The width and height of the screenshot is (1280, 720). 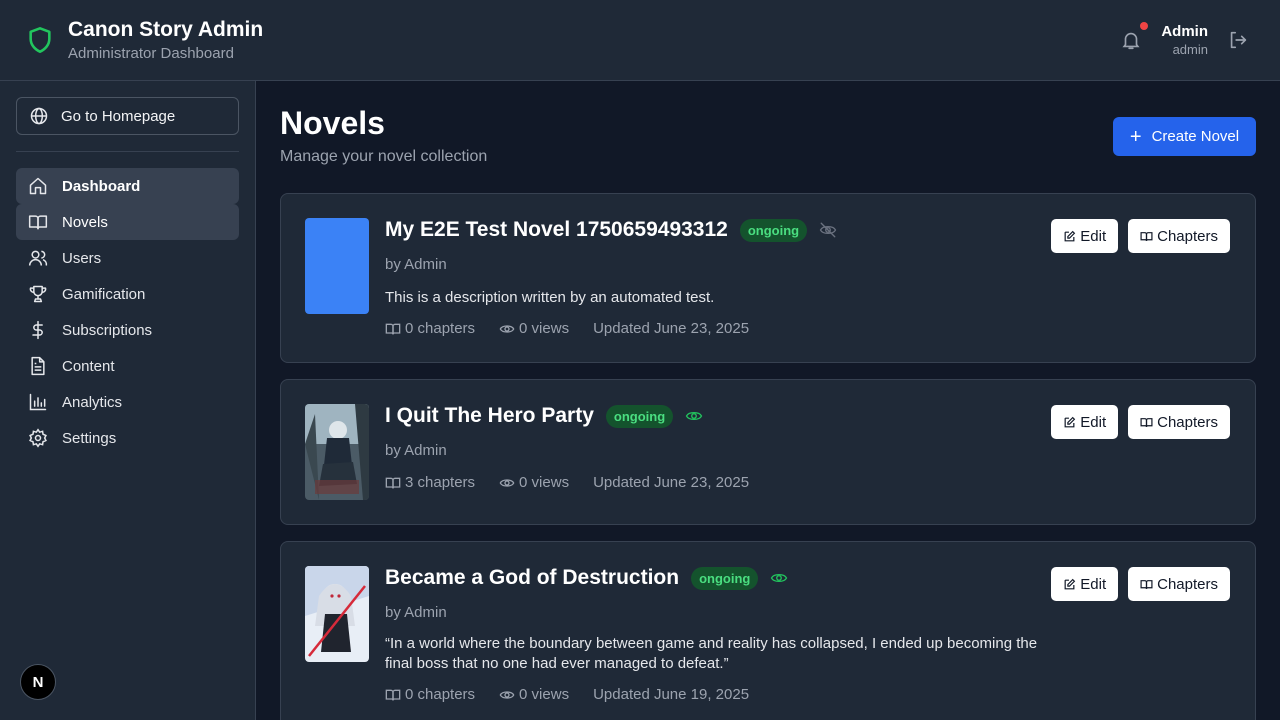 I want to click on file-icon, so click(x=38, y=366).